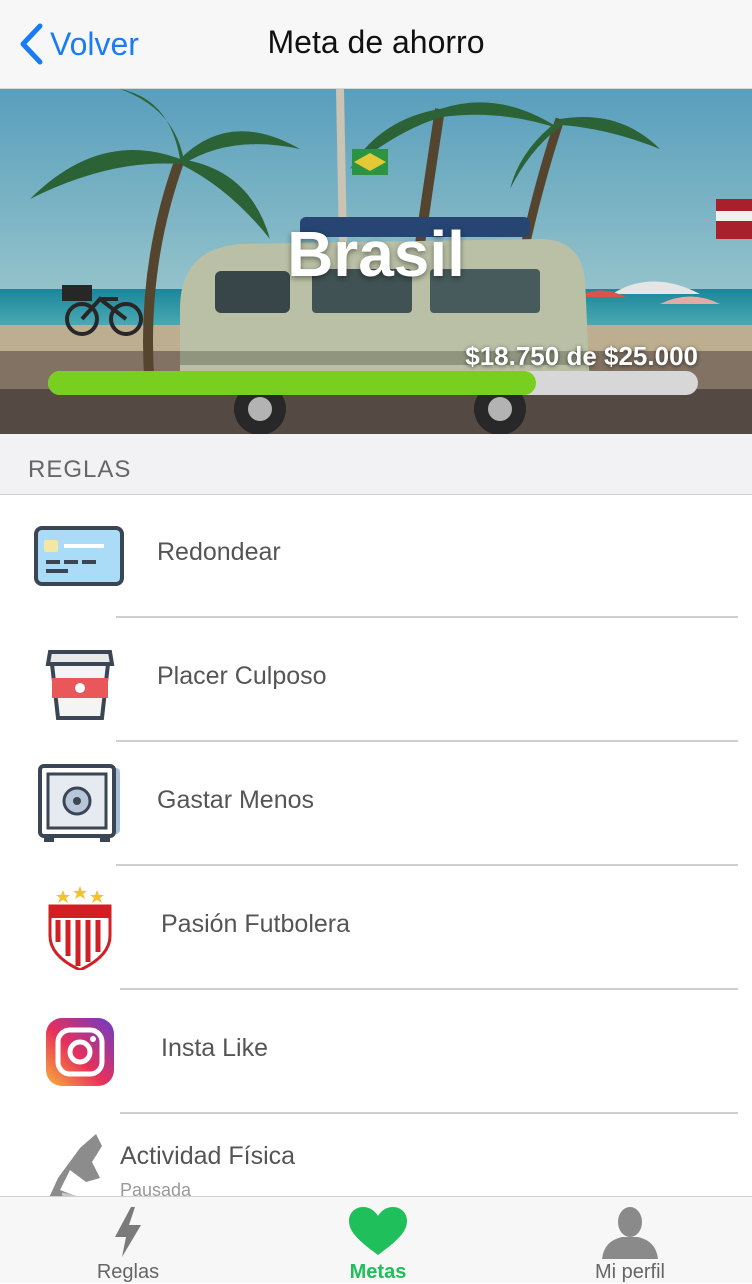 This screenshot has width=752, height=1284. I want to click on goal-progress-fill, so click(292, 383).